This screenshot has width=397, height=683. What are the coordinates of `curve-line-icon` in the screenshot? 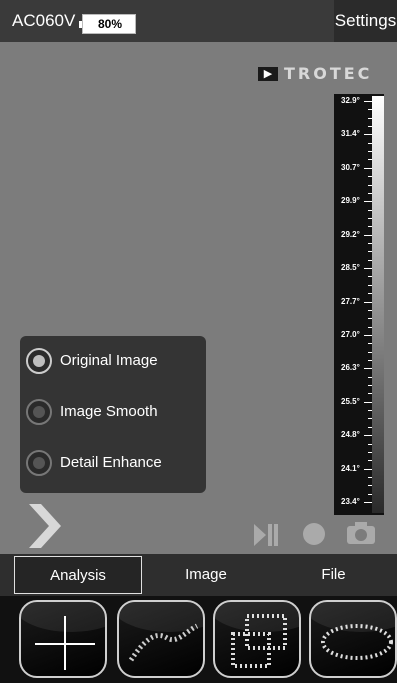 It's located at (163, 642).